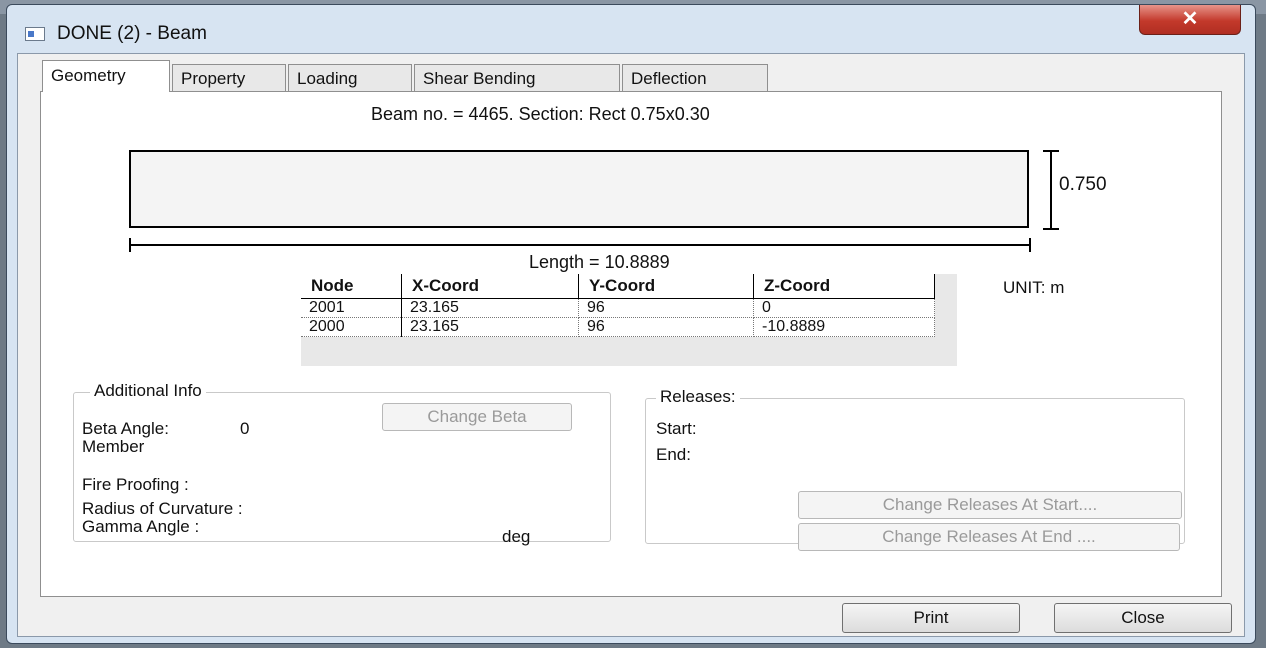 The height and width of the screenshot is (648, 1266). What do you see at coordinates (1034, 287) in the screenshot?
I see `unit-label: UNIT: m` at bounding box center [1034, 287].